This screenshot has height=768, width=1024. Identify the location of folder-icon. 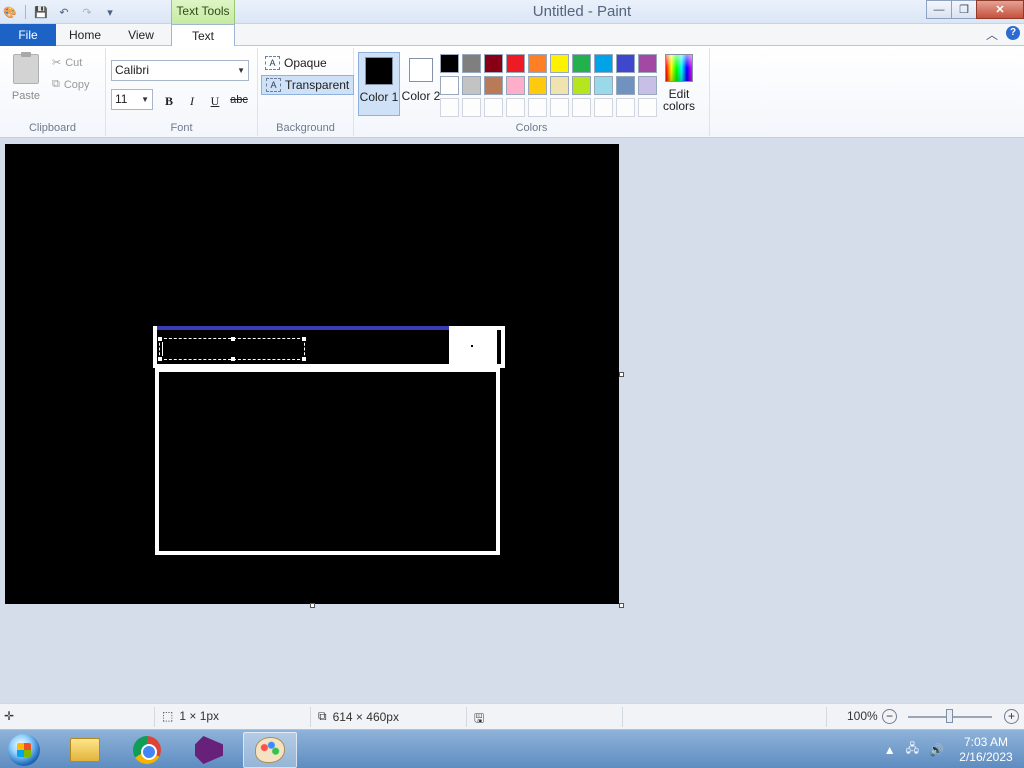
(85, 750).